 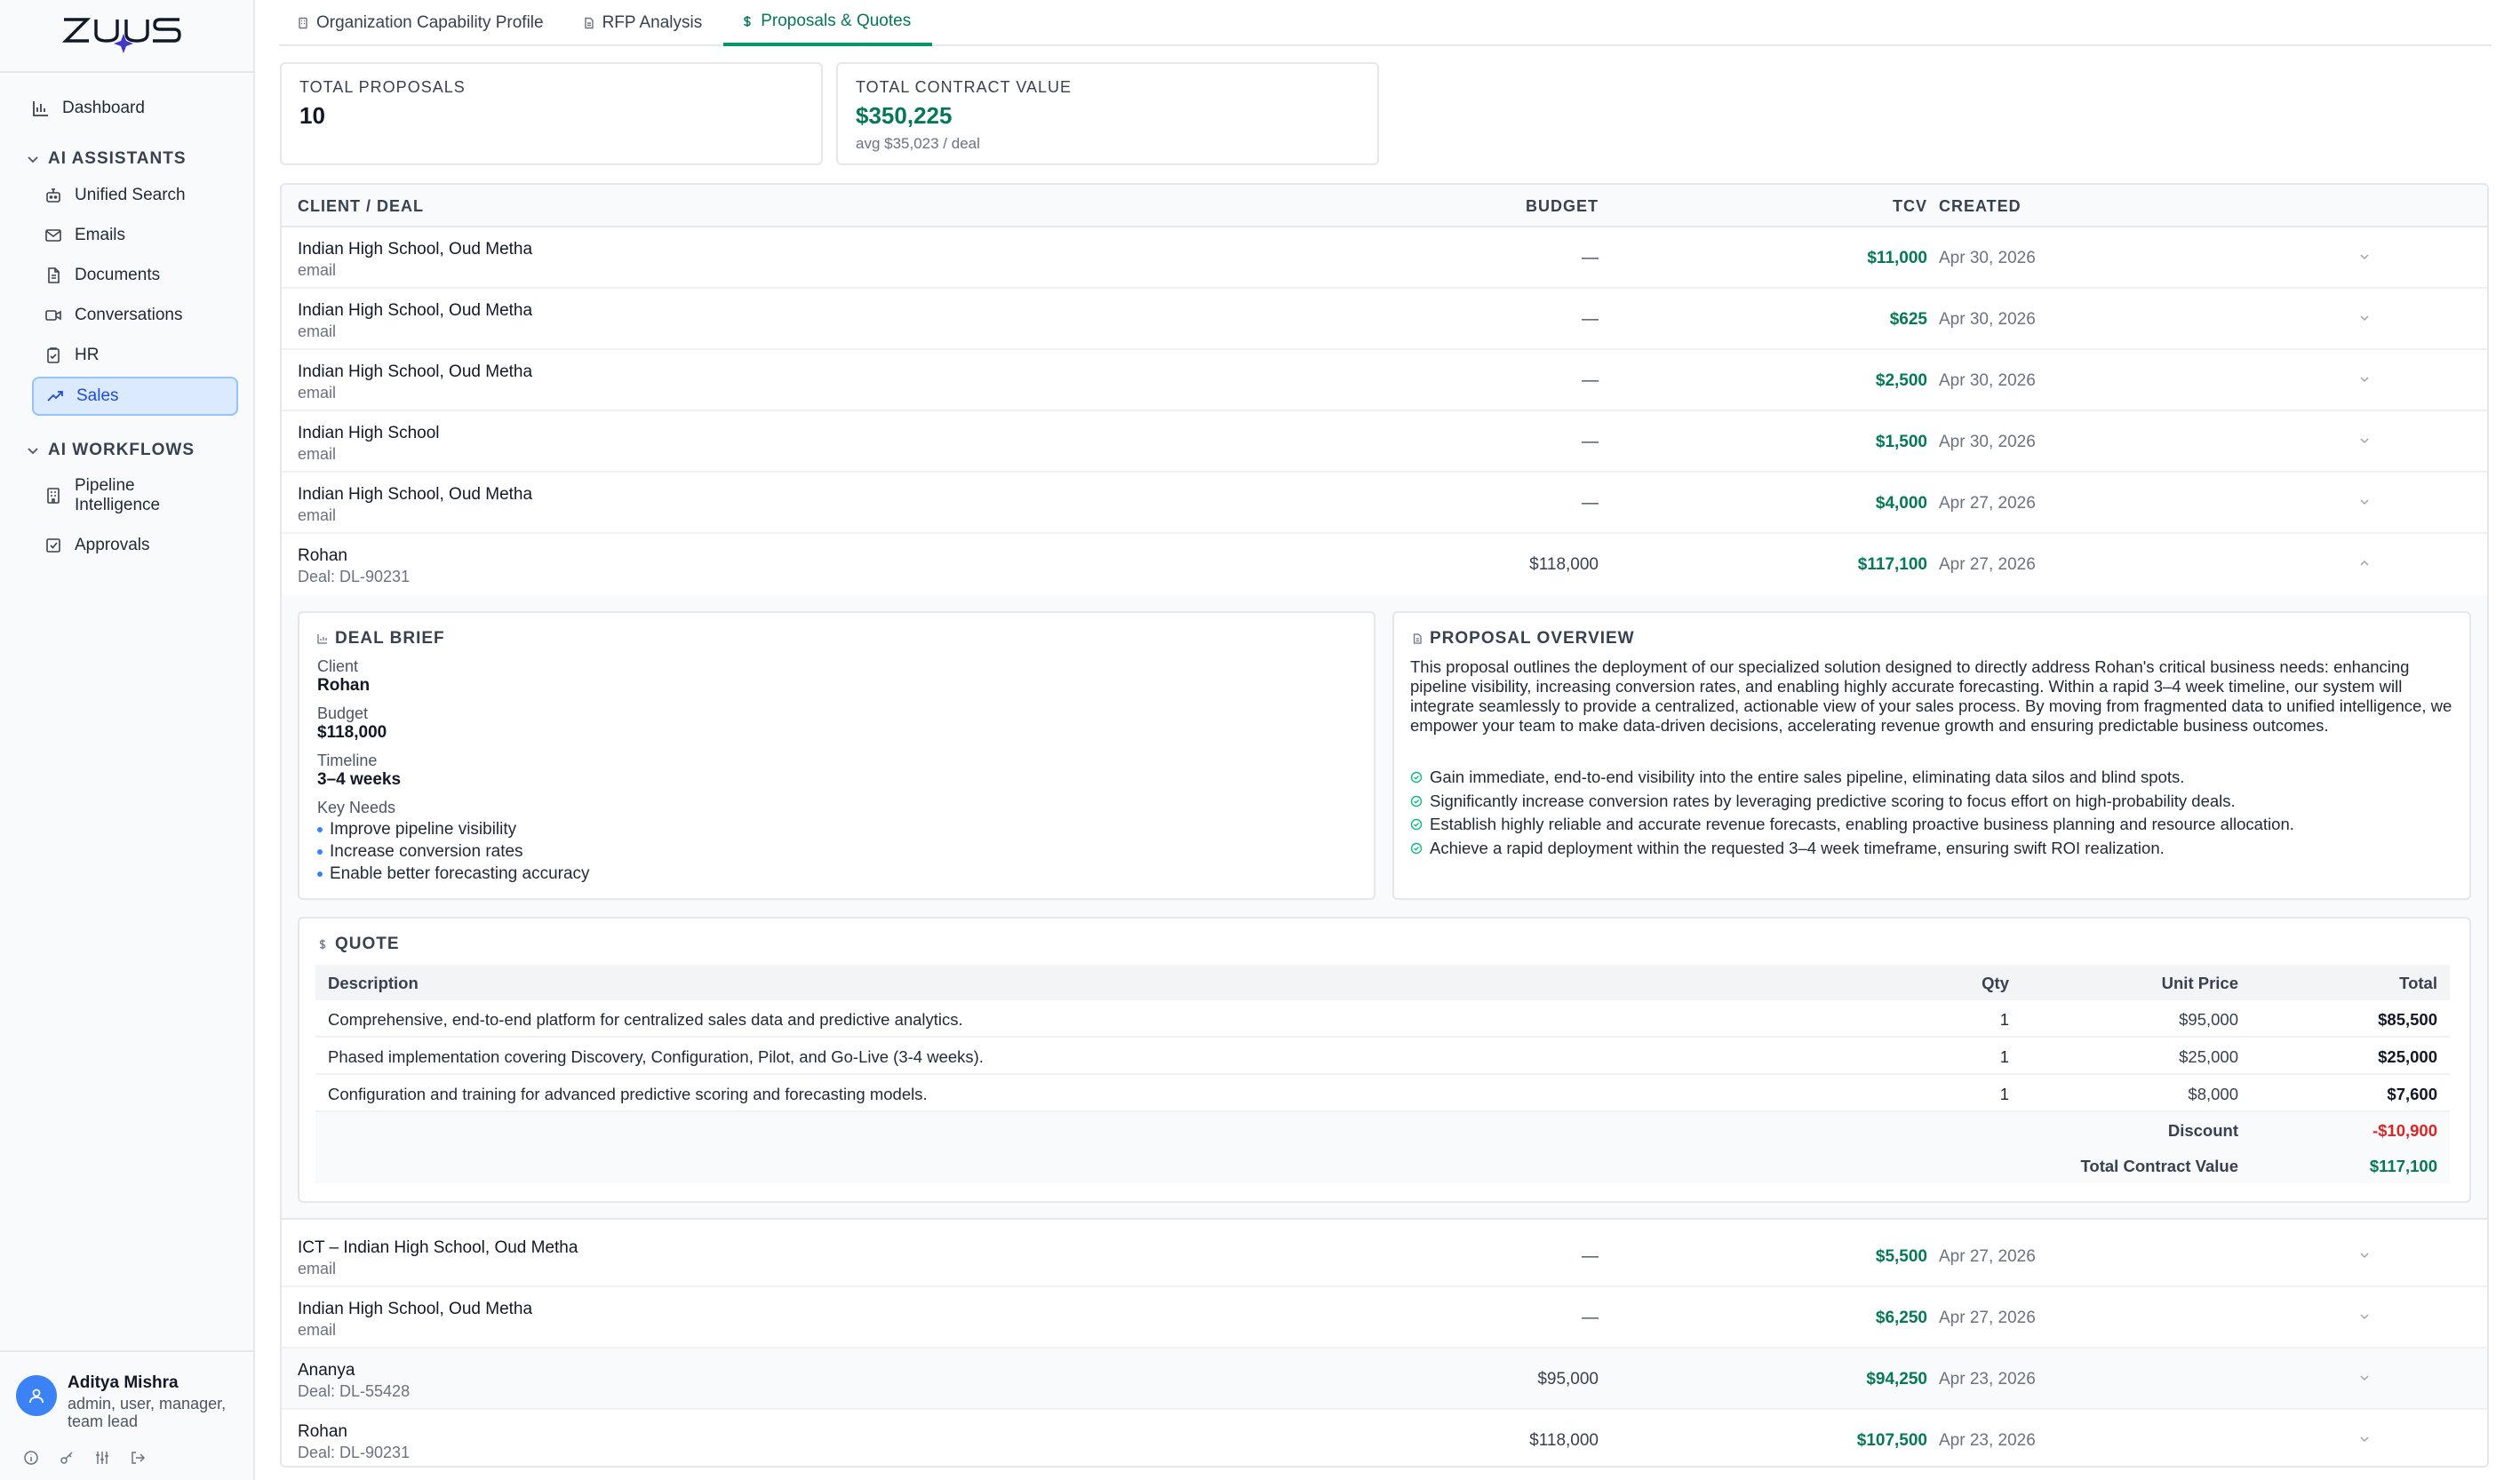 I want to click on tab-proposals-quotes: Proposals & Quotes, so click(x=828, y=23).